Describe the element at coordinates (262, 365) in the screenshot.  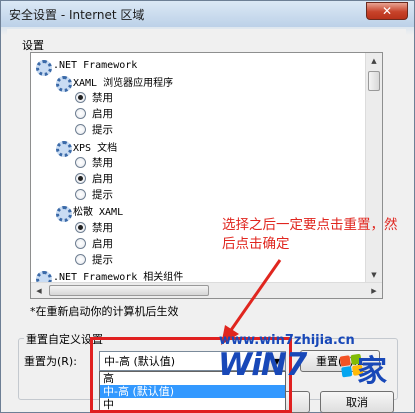
I see `watermark-logo: WiN7` at that location.